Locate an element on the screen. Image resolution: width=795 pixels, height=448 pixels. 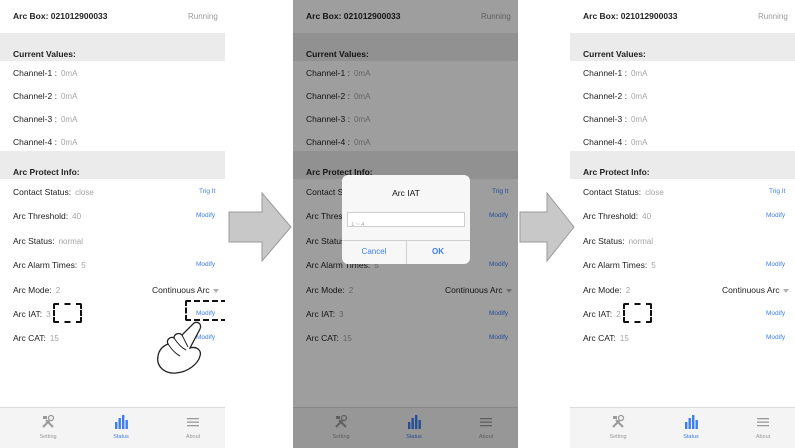
arc-status-label: Arc Status:normal is located at coordinates (48, 241).